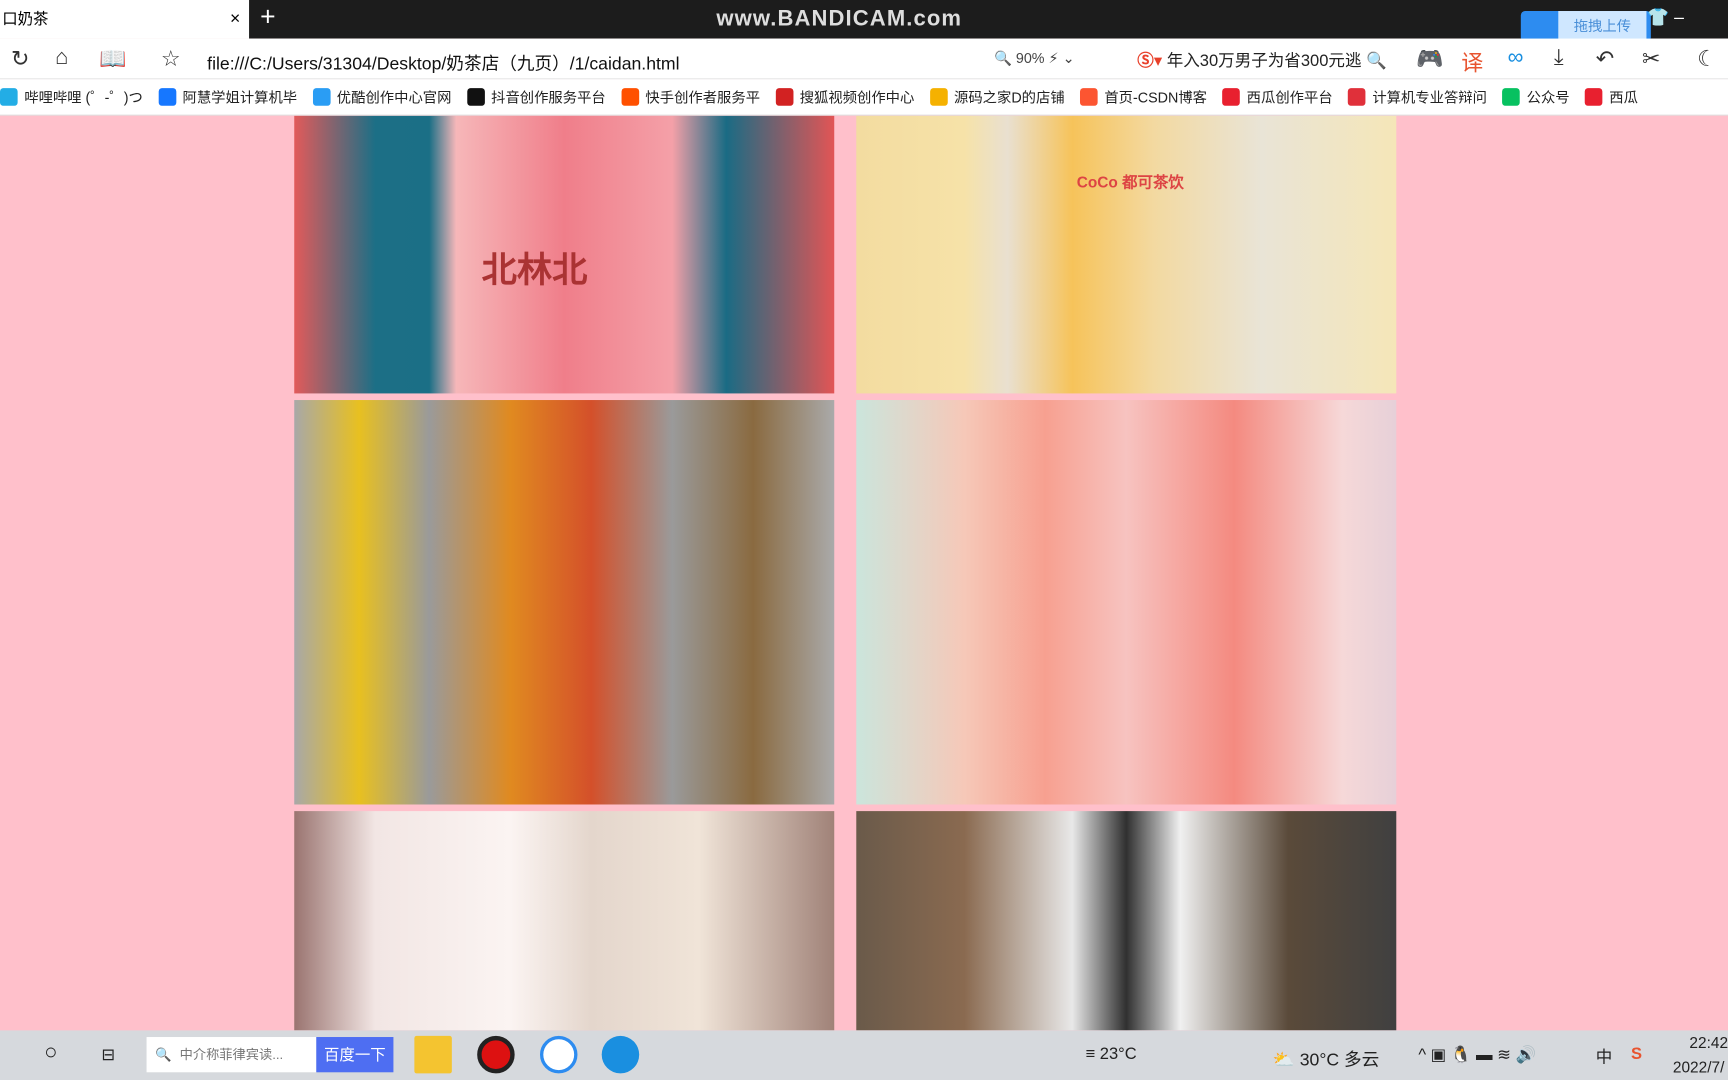 This screenshot has width=1728, height=1080. What do you see at coordinates (50, 1052) in the screenshot?
I see `cortana-icon: ○` at bounding box center [50, 1052].